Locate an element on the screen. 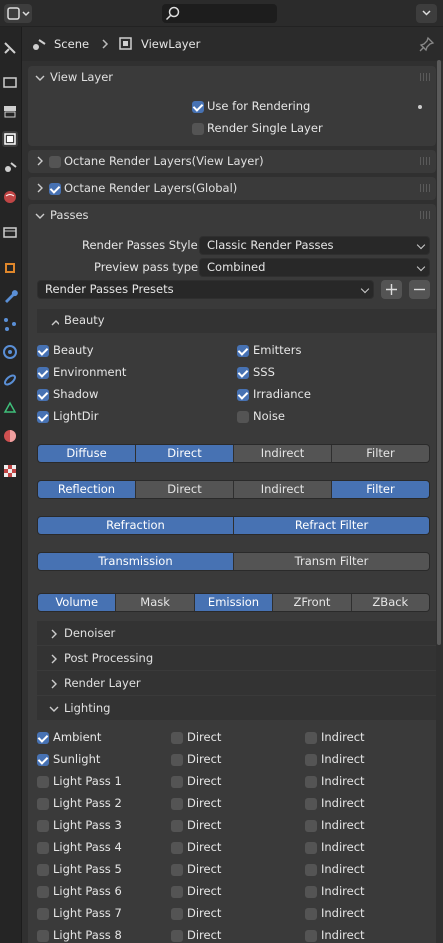 The height and width of the screenshot is (943, 443). world-icon is located at coordinates (10, 197).